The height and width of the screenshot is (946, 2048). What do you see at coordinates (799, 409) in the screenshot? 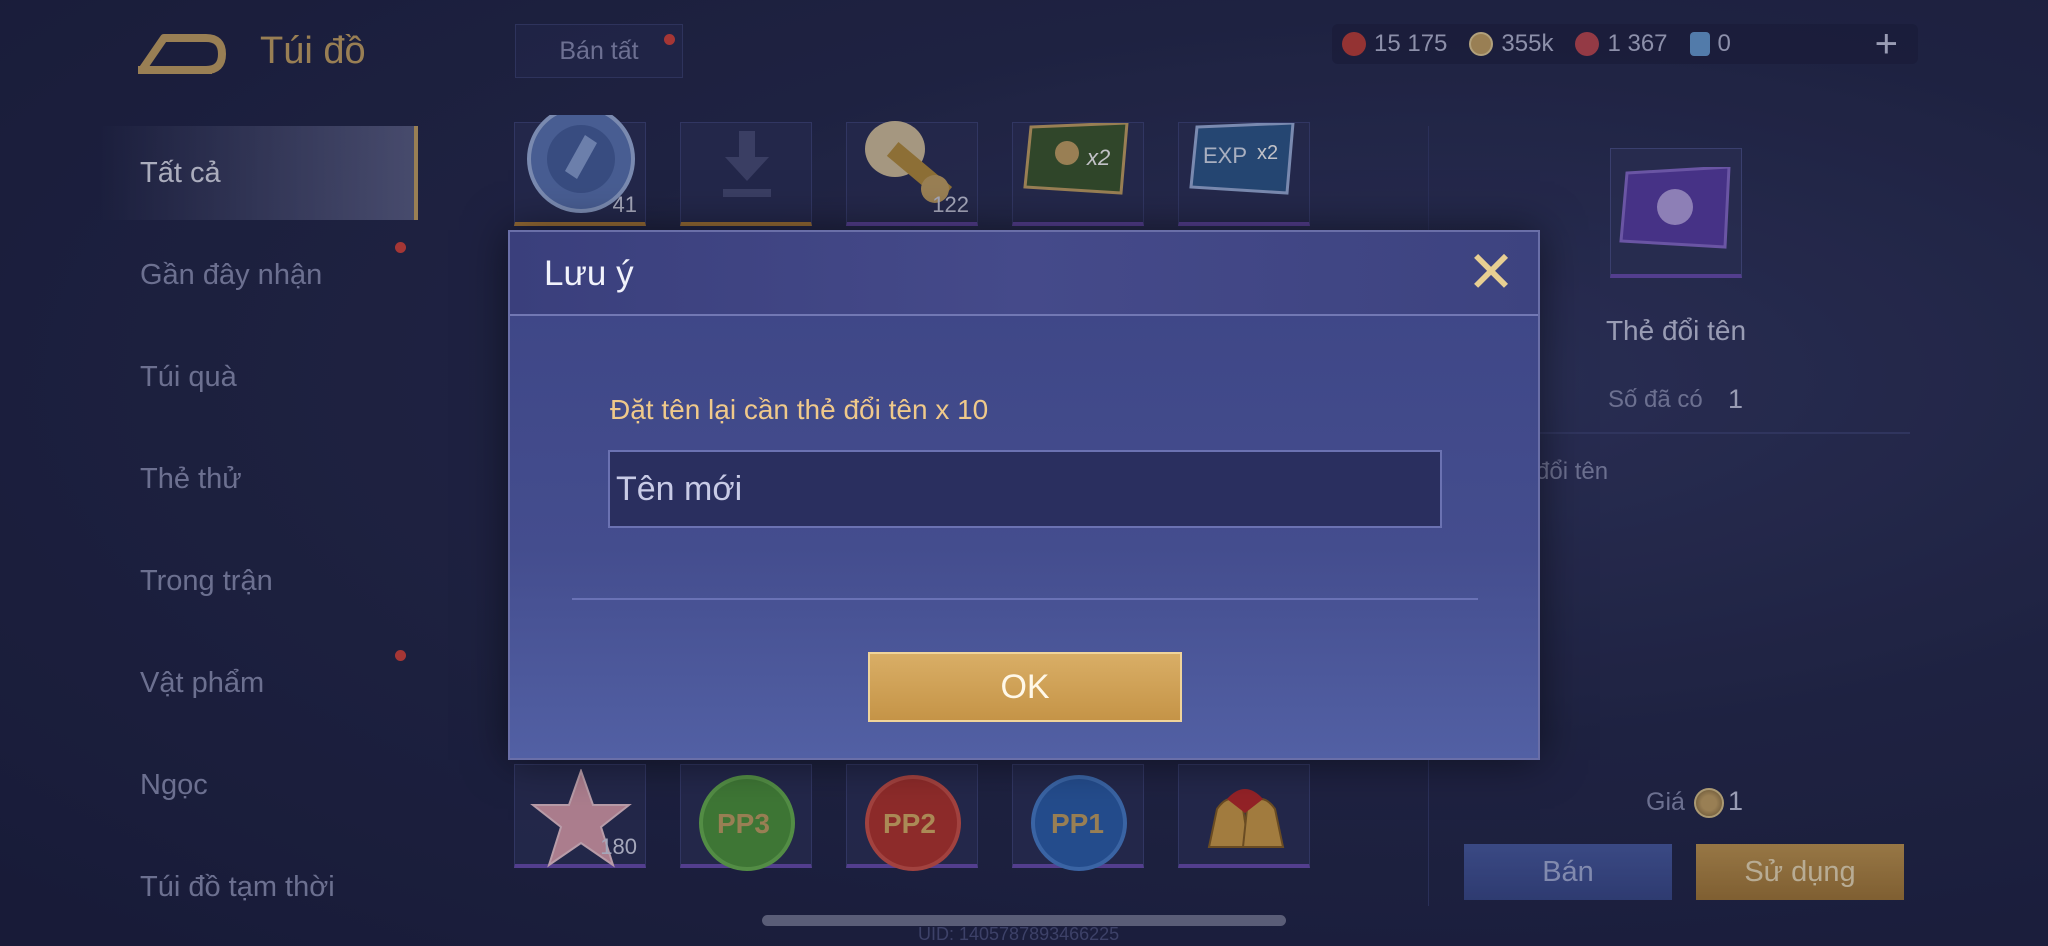
I see `dialog-message: Đặt tên lại cần thẻ đổi tên x 10` at bounding box center [799, 409].